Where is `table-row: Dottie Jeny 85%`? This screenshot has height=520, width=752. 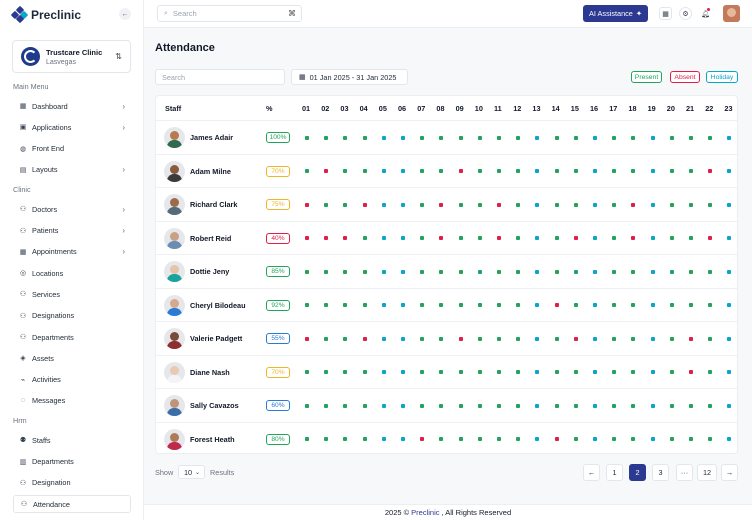
table-row: Dottie Jeny 85% is located at coordinates (446, 271).